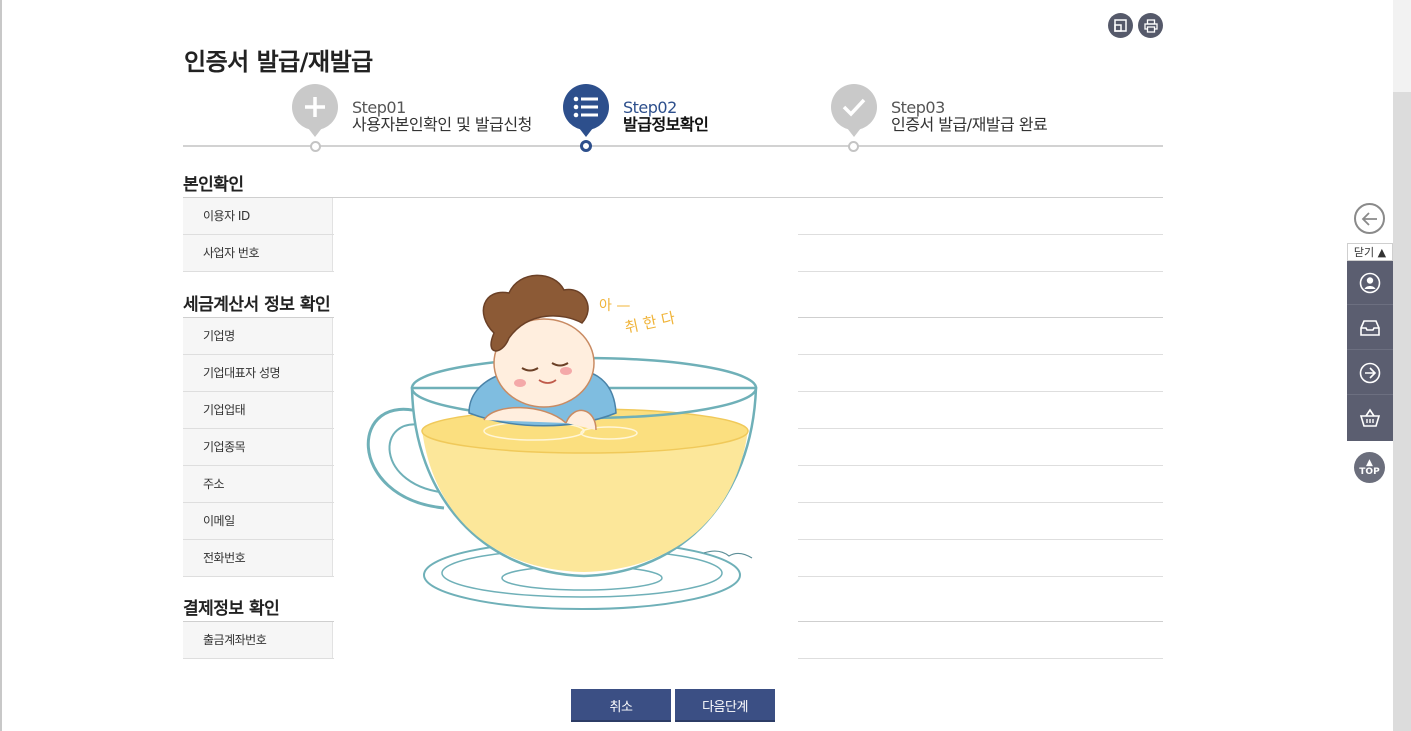  I want to click on vertical-scrollbar, so click(1402, 365).